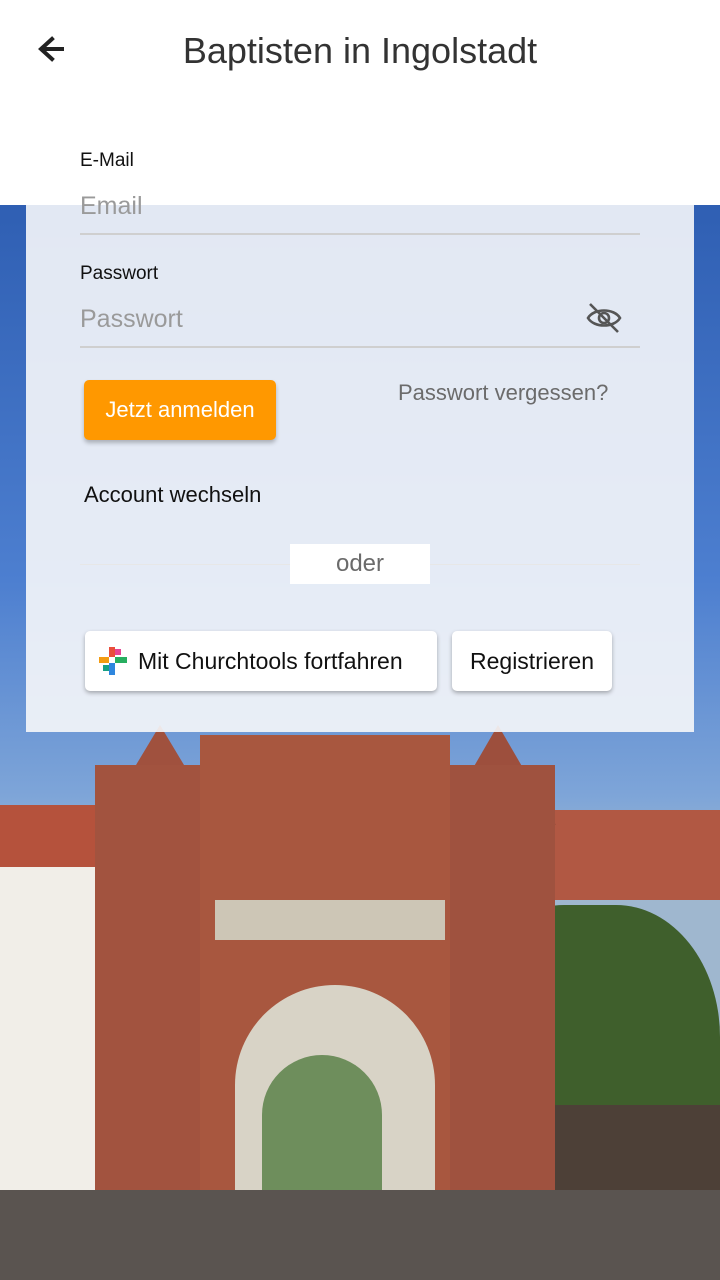 Image resolution: width=720 pixels, height=1280 pixels. Describe the element at coordinates (119, 273) in the screenshot. I see `password-label: Passwort` at that location.